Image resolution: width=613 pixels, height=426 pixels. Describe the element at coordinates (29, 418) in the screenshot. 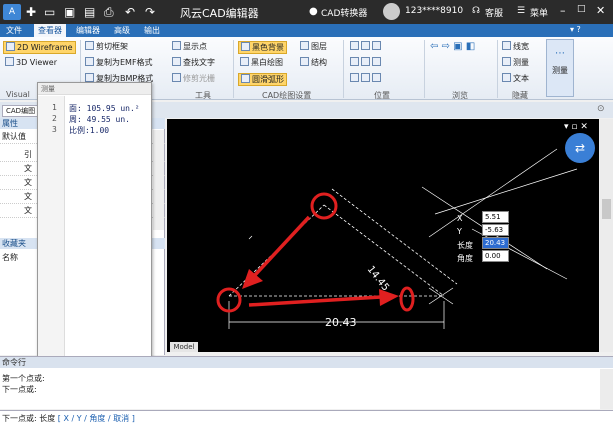

I see `command-prompt: 下一点或: 长度` at that location.